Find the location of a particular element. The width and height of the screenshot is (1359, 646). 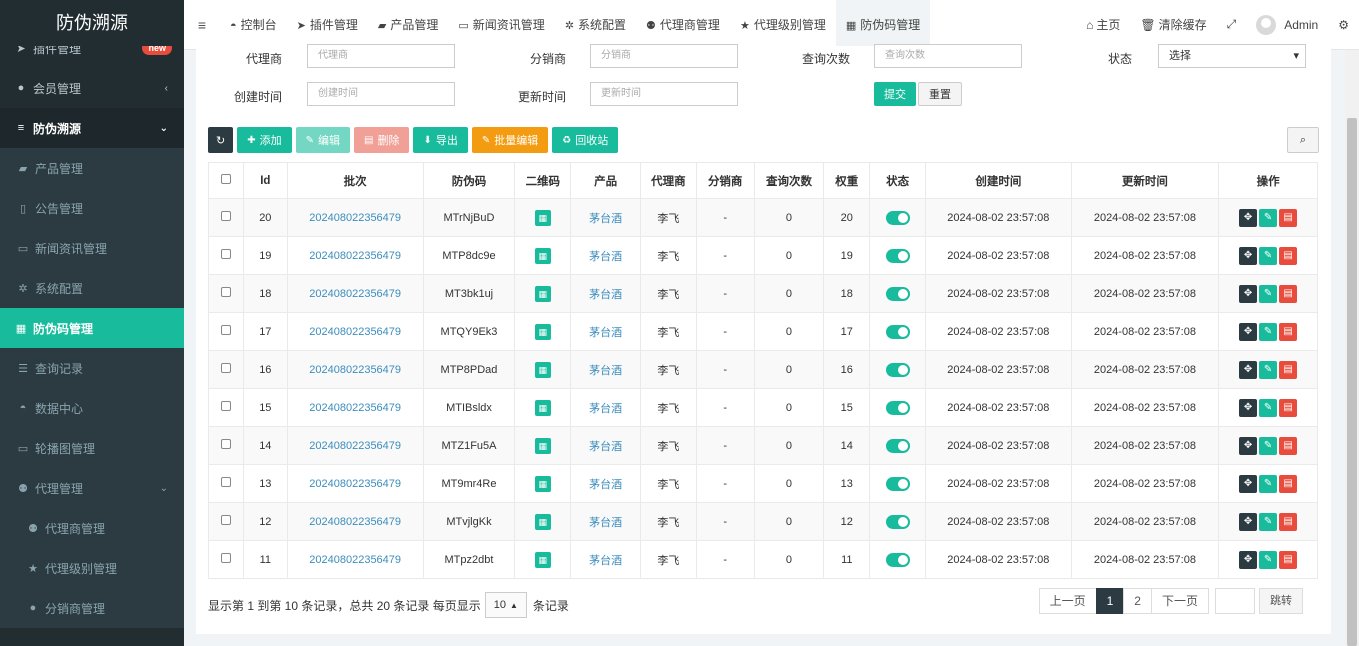

batch-edit-button: ✎ 批量编辑 is located at coordinates (510, 140).